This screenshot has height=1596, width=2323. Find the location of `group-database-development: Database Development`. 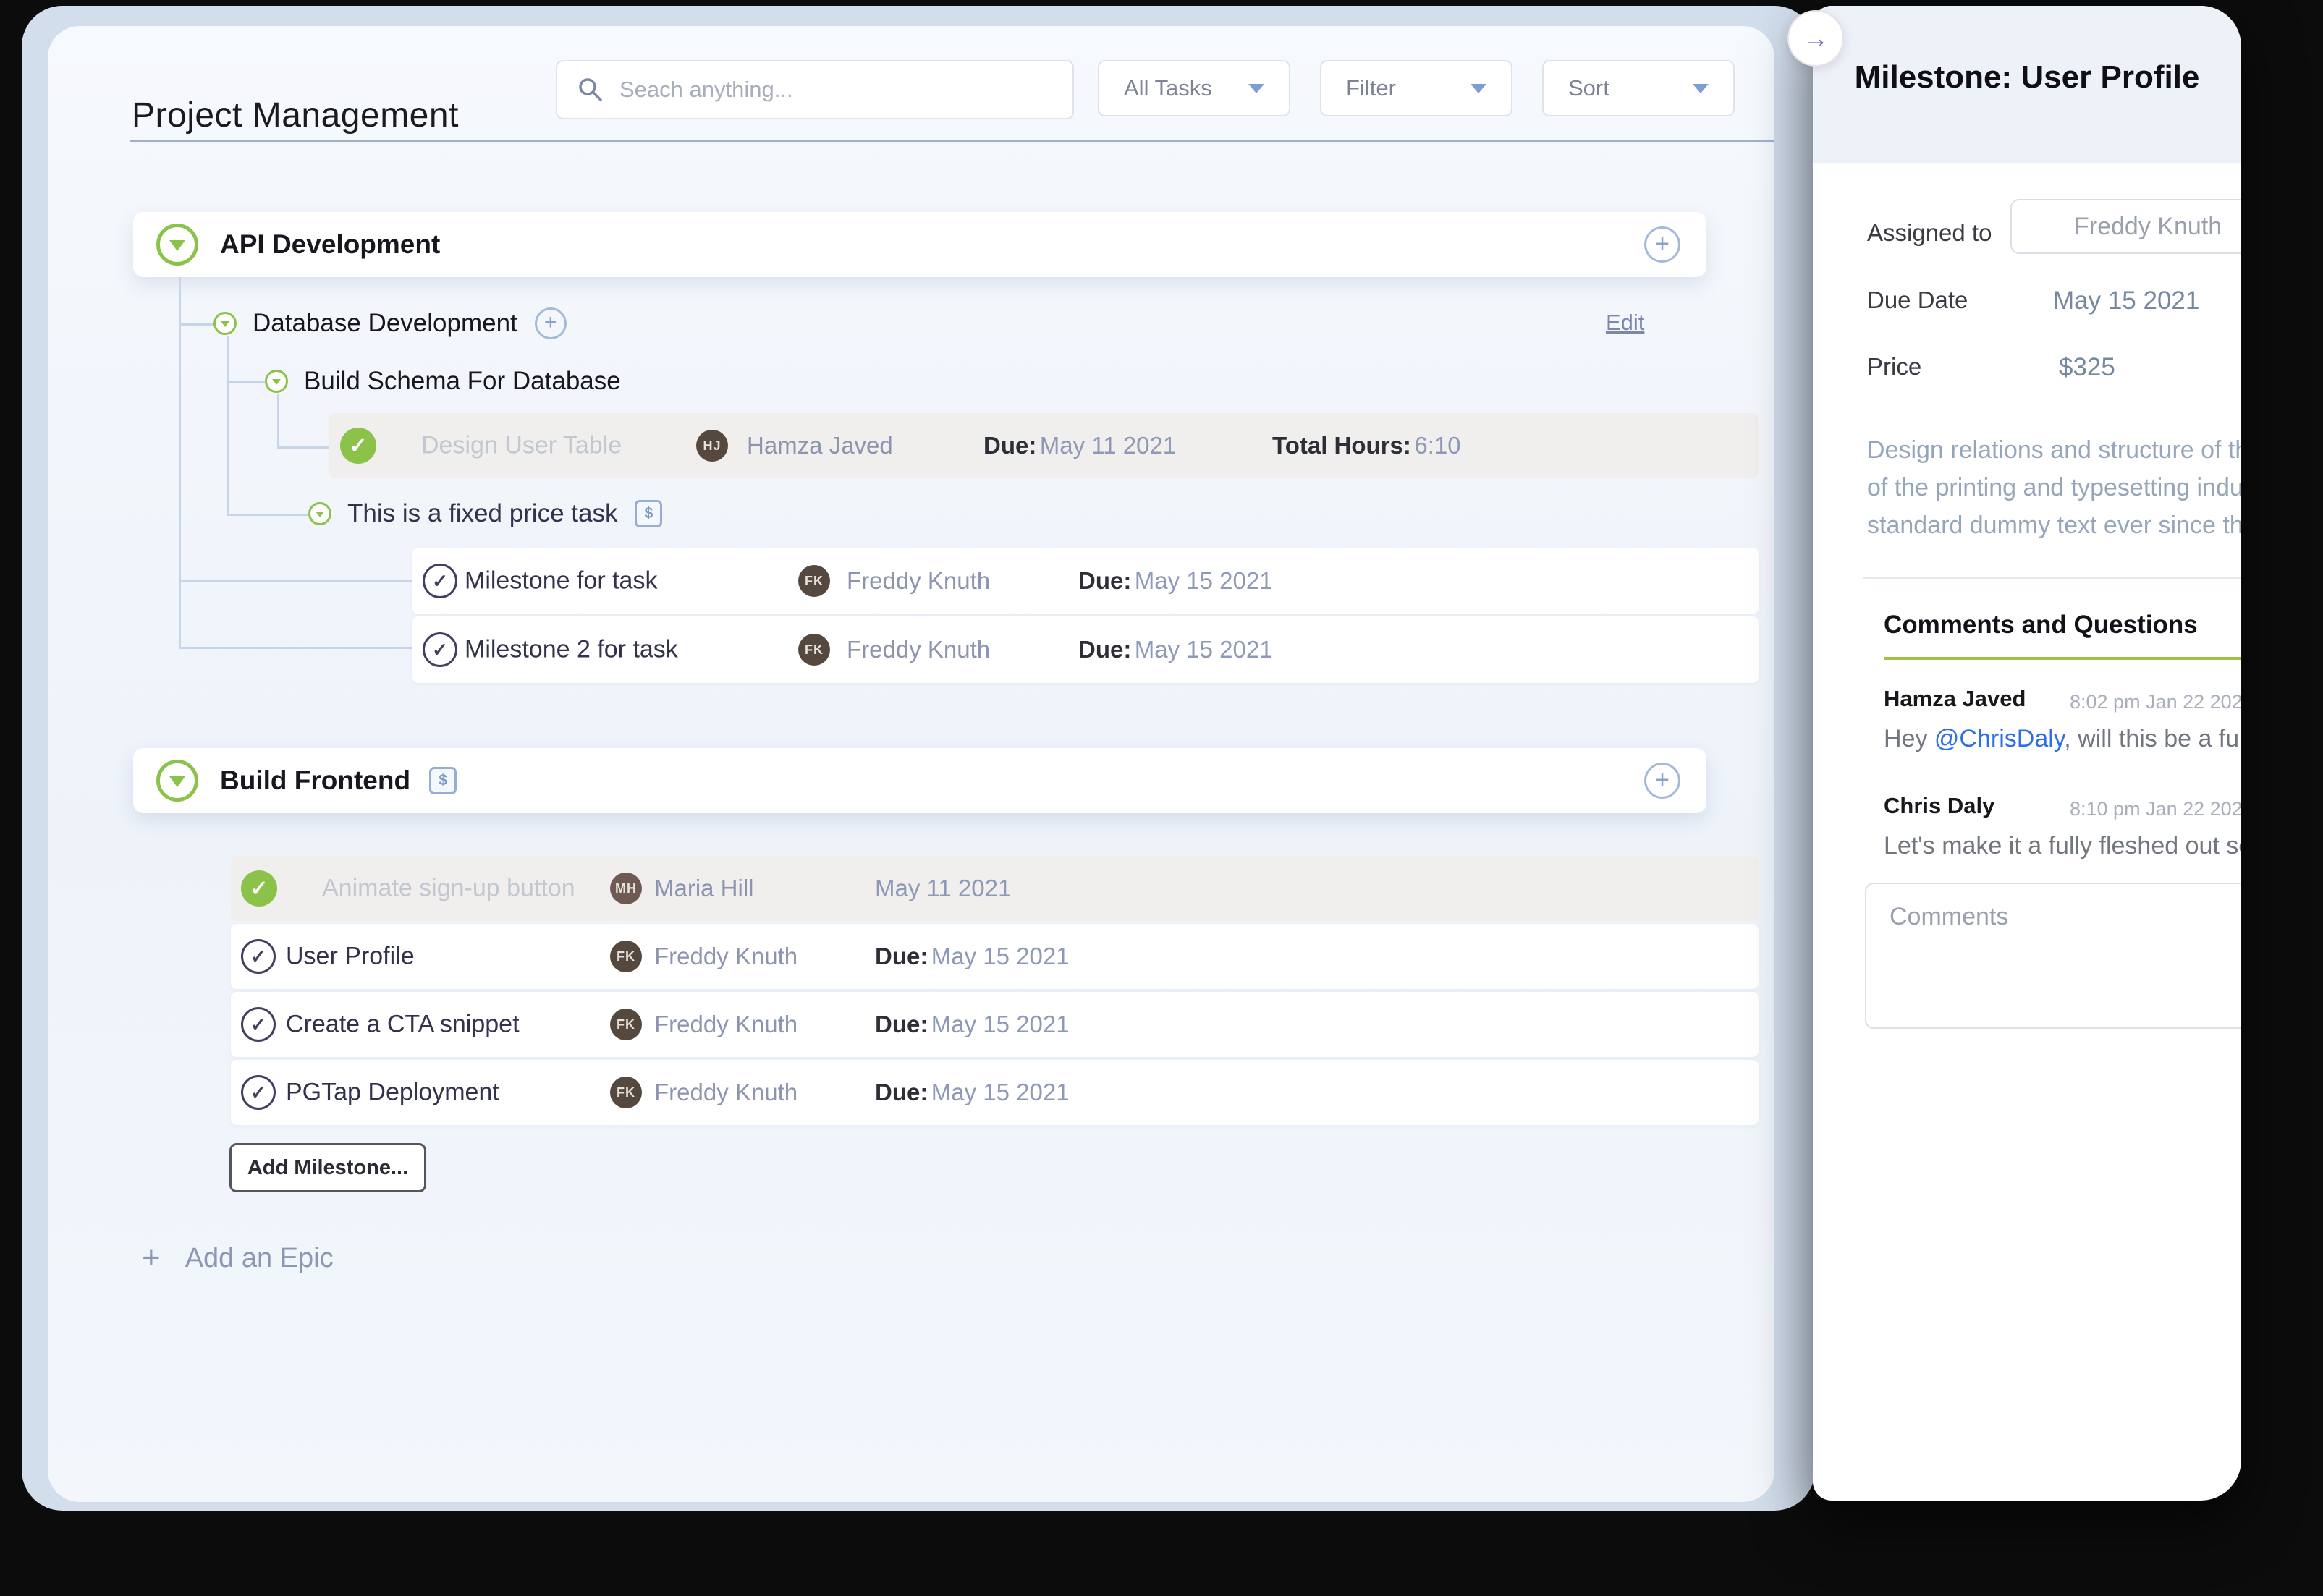

group-database-development: Database Development is located at coordinates (390, 323).